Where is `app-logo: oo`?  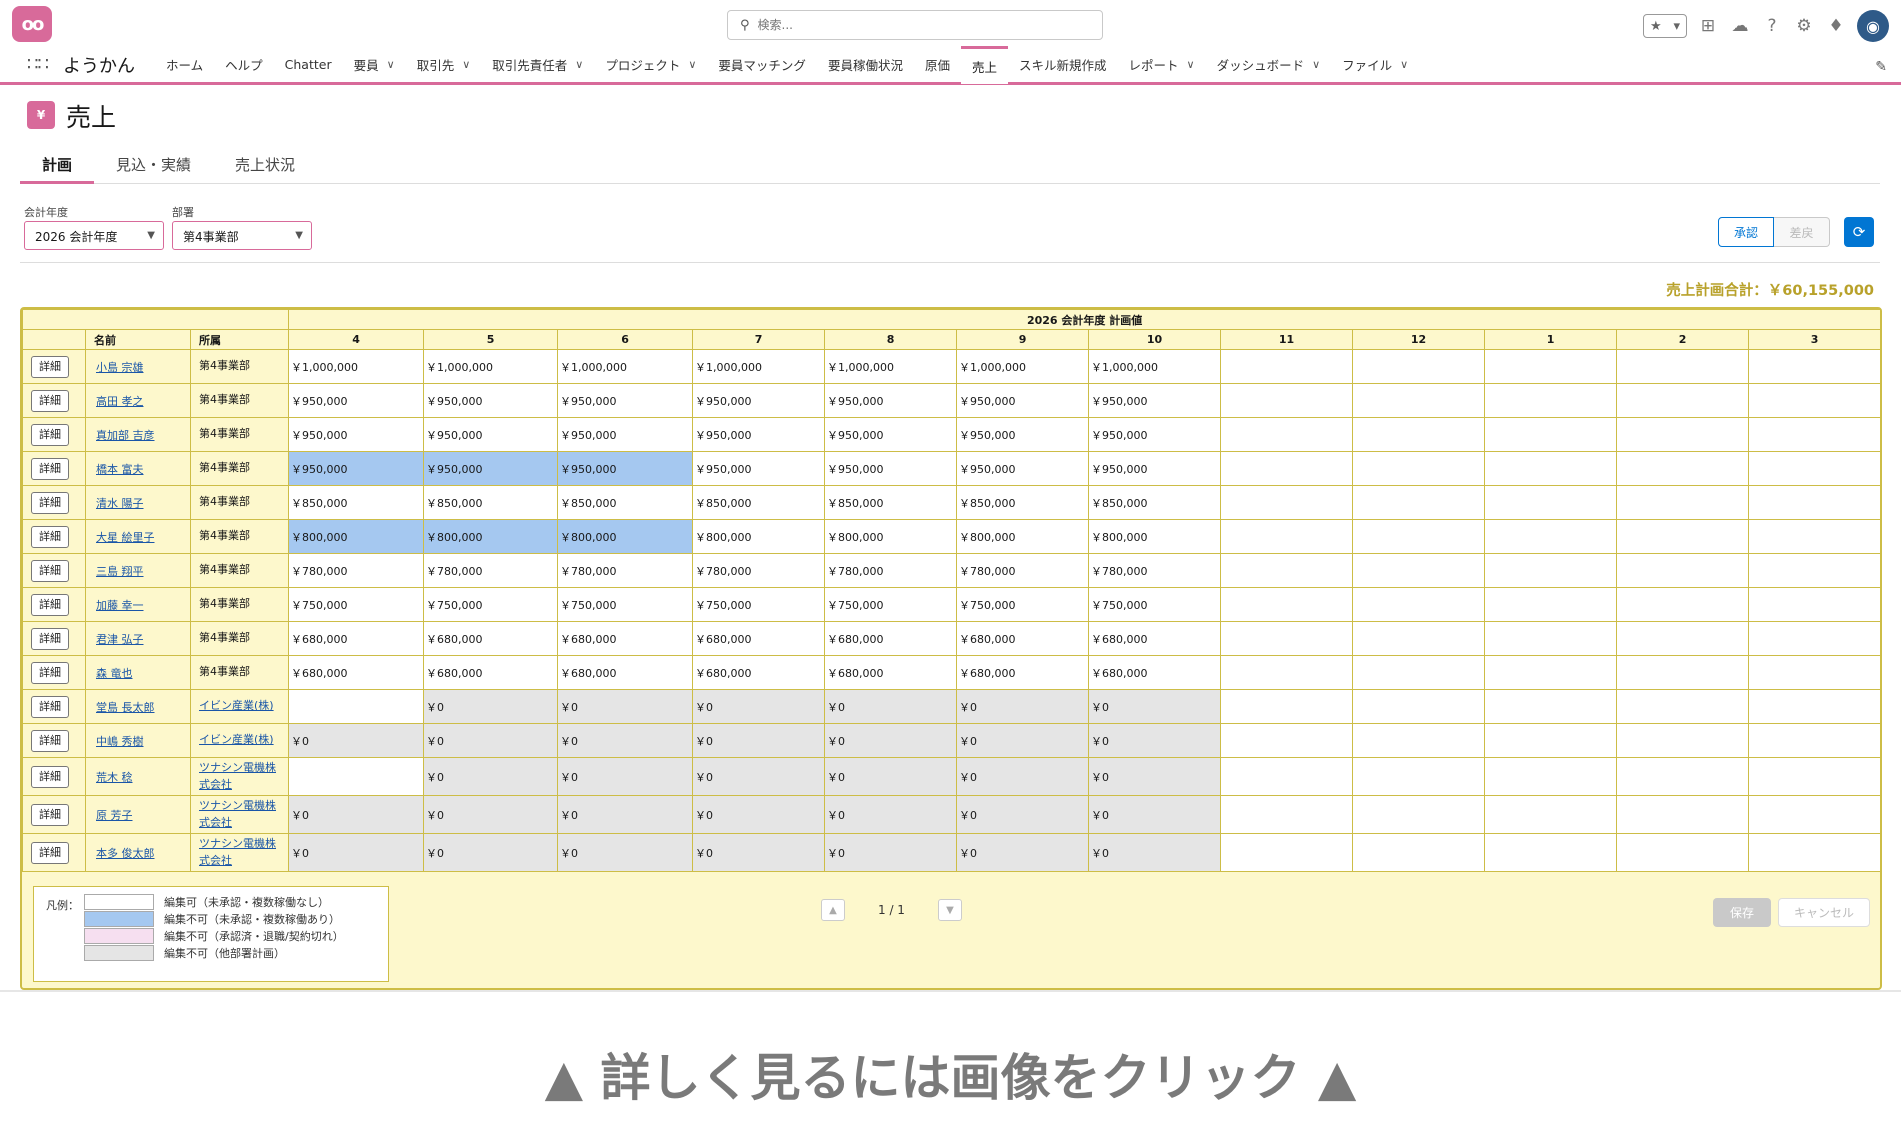
app-logo: oo is located at coordinates (32, 24).